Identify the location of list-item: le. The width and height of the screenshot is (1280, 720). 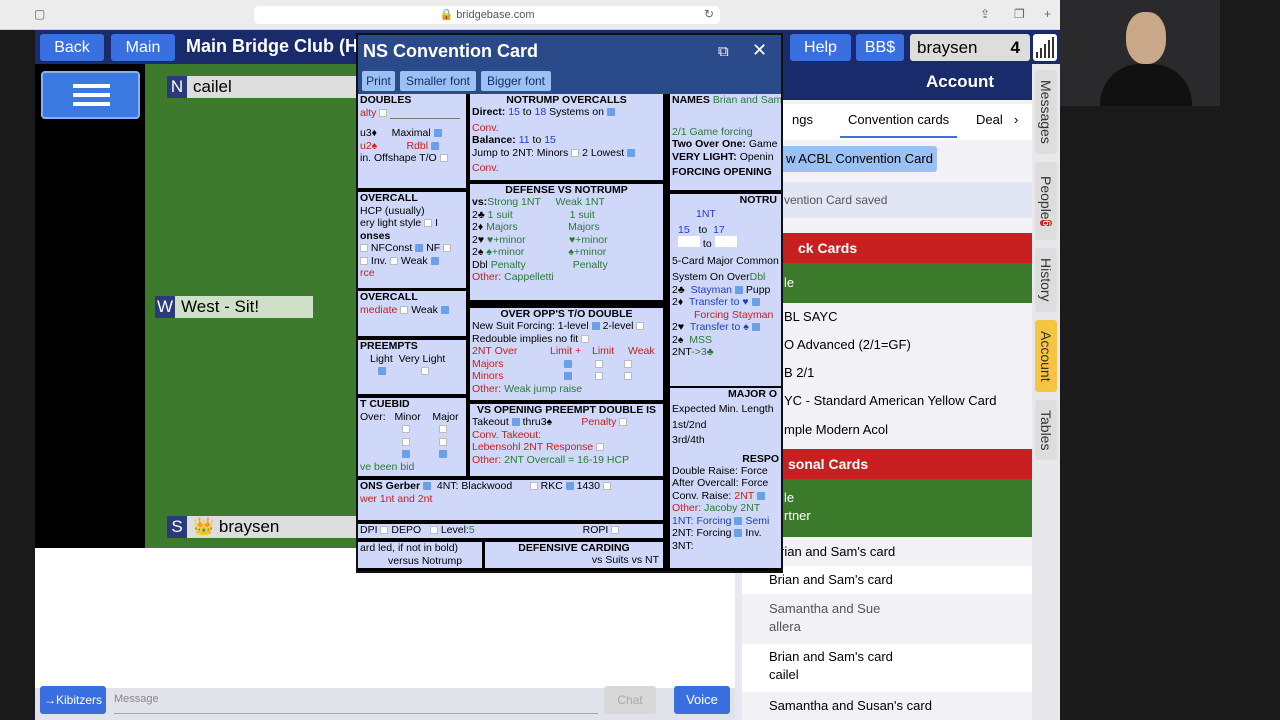
(887, 283).